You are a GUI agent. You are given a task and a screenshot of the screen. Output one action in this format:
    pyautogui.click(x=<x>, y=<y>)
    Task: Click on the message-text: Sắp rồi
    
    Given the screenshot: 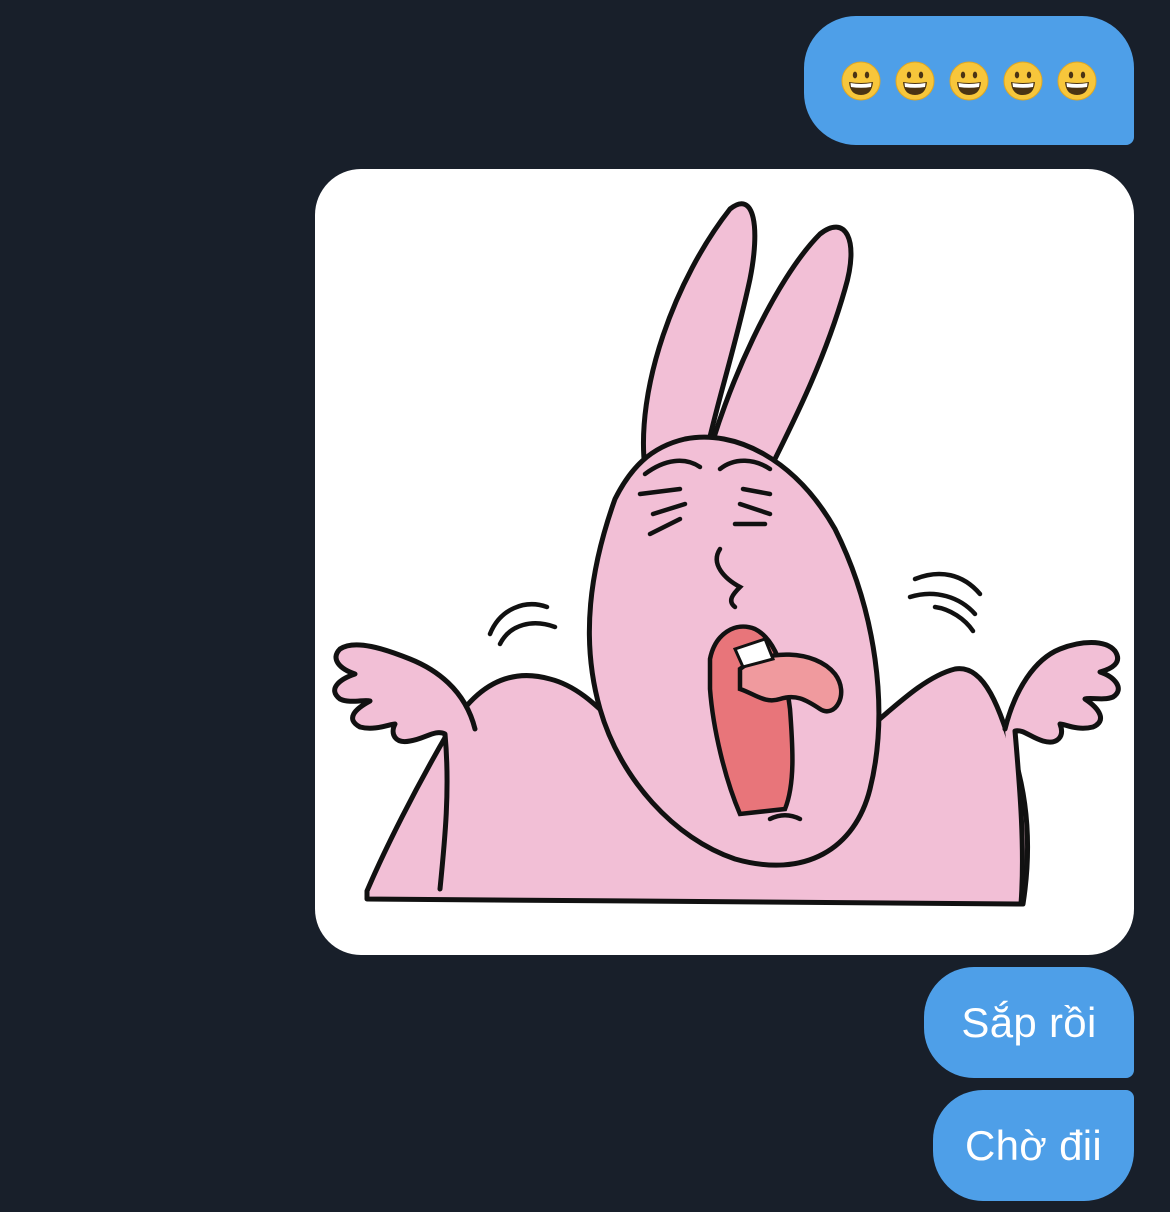 What is the action you would take?
    pyautogui.click(x=1029, y=1022)
    